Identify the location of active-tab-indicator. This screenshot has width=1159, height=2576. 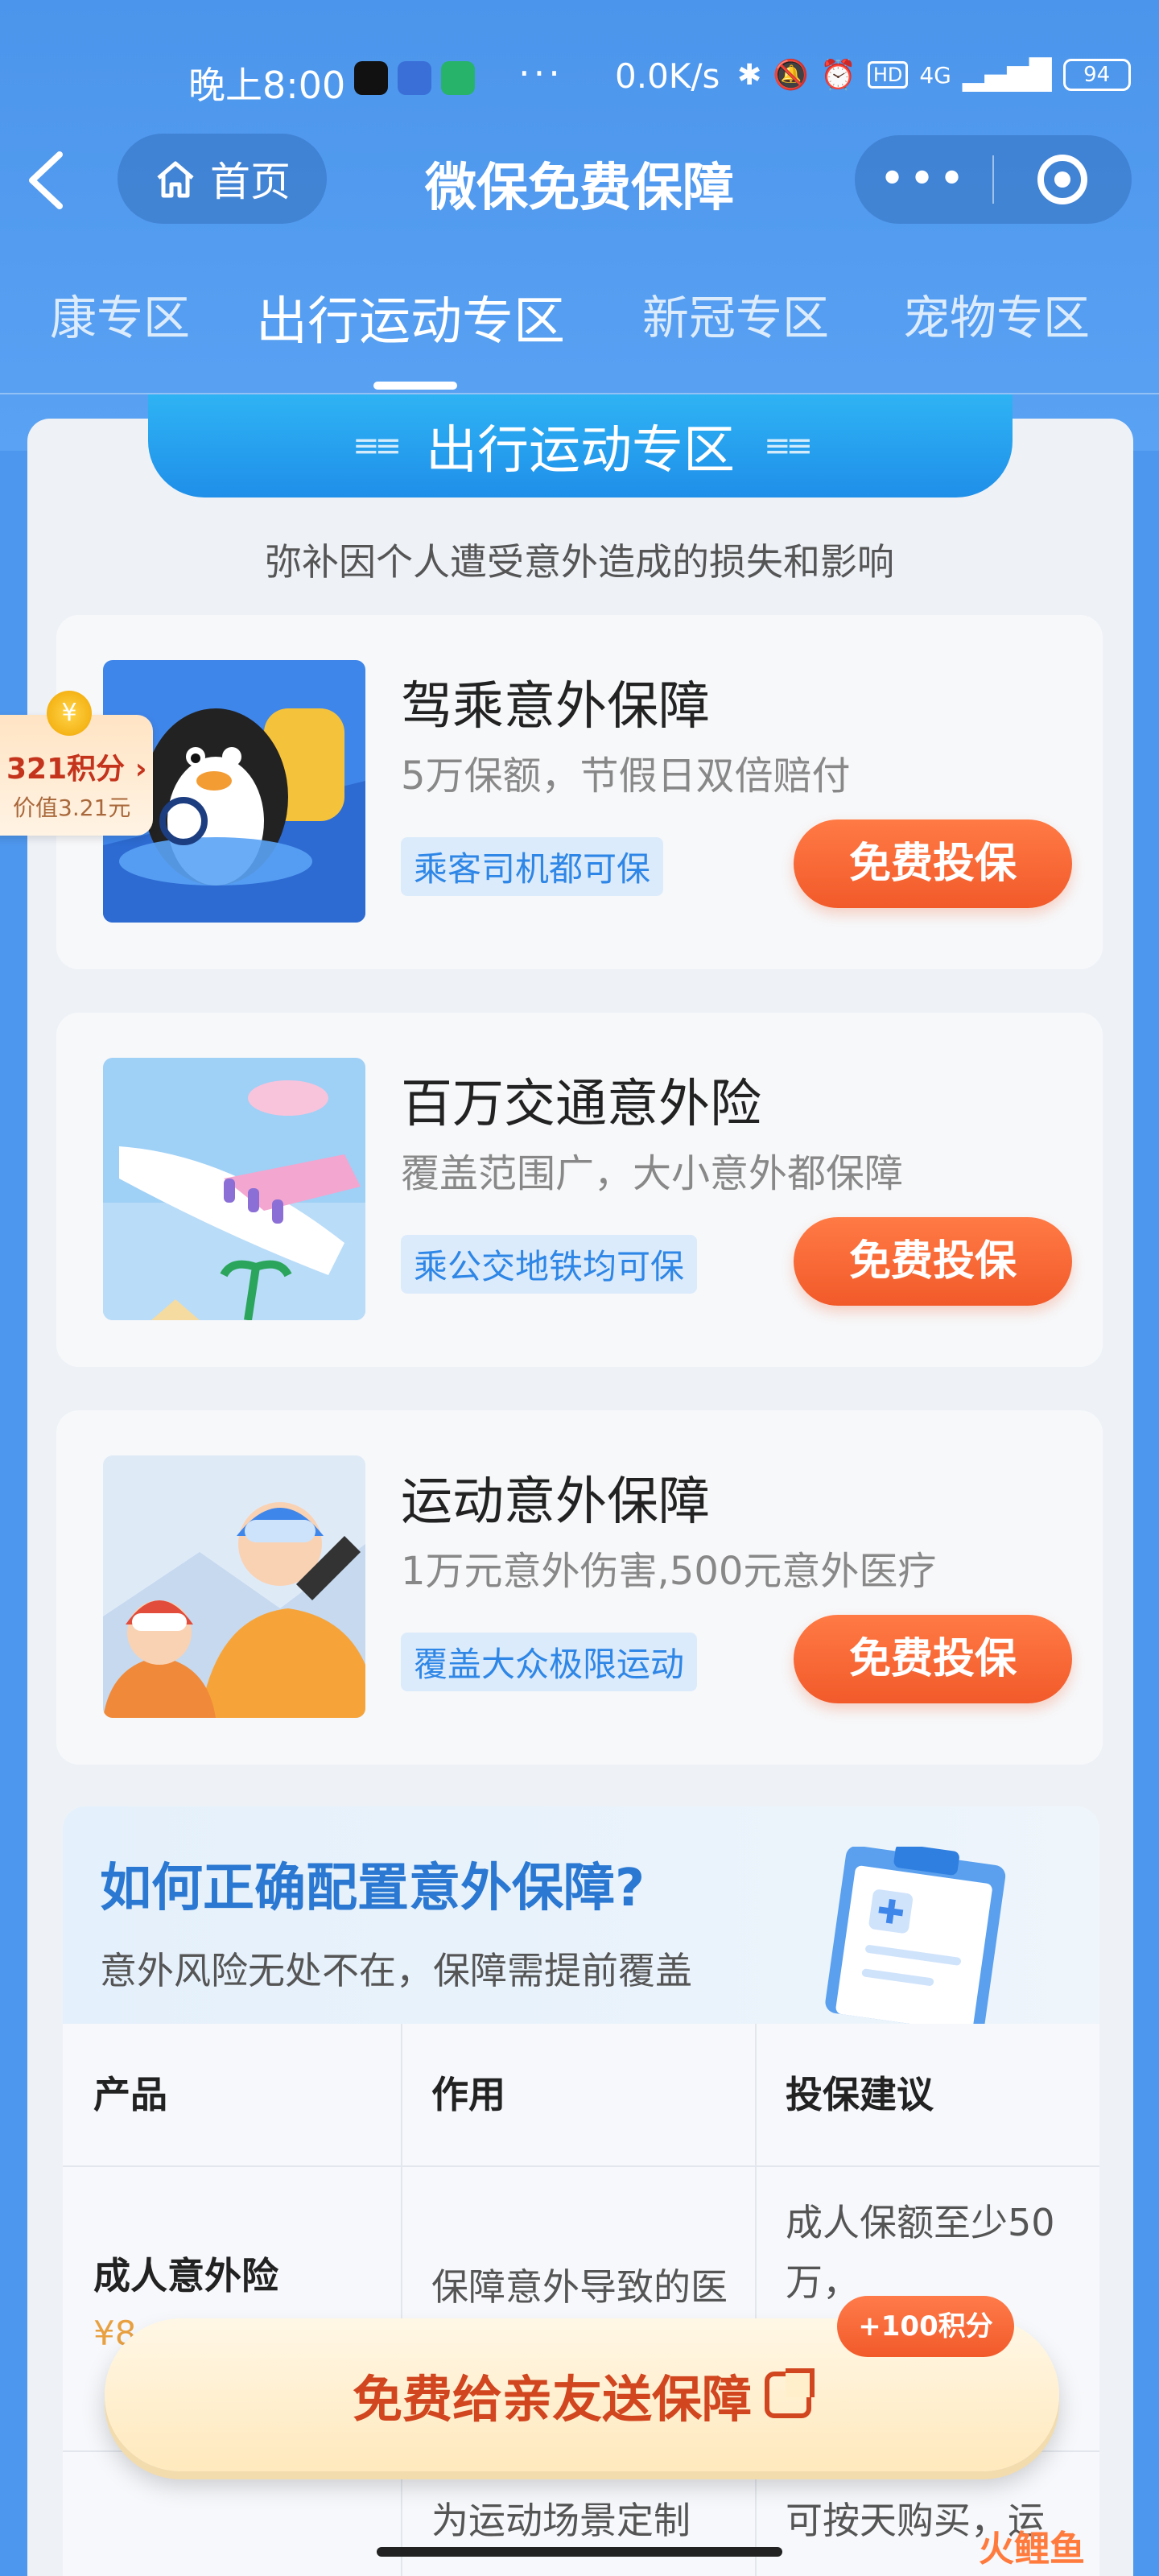
(415, 386).